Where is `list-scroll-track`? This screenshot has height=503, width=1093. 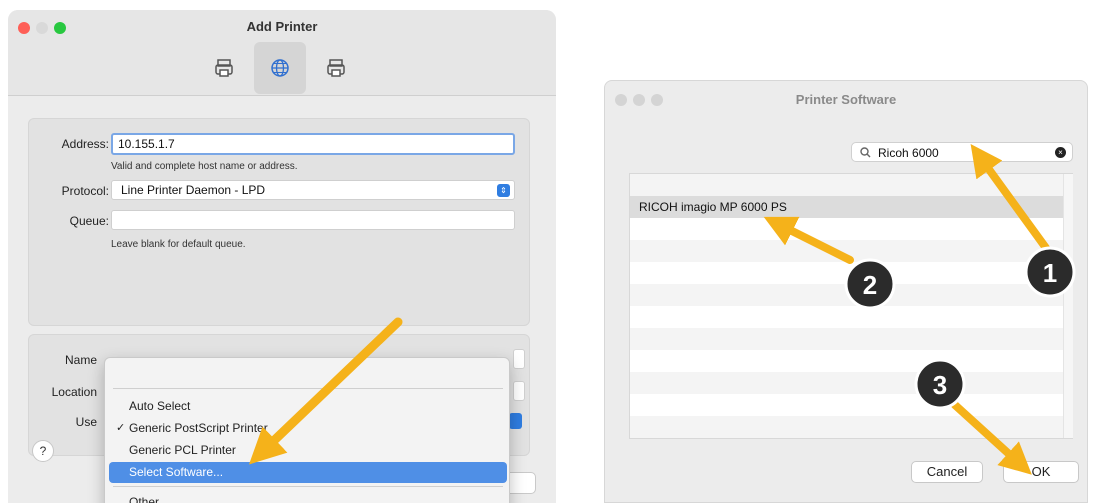 list-scroll-track is located at coordinates (1068, 306).